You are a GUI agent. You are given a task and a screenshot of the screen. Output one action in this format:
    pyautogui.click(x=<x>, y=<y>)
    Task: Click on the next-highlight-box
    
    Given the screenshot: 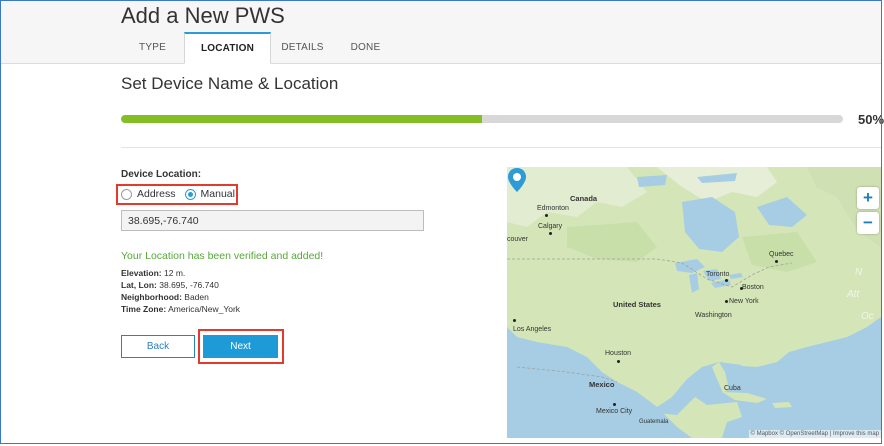 What is the action you would take?
    pyautogui.click(x=241, y=346)
    